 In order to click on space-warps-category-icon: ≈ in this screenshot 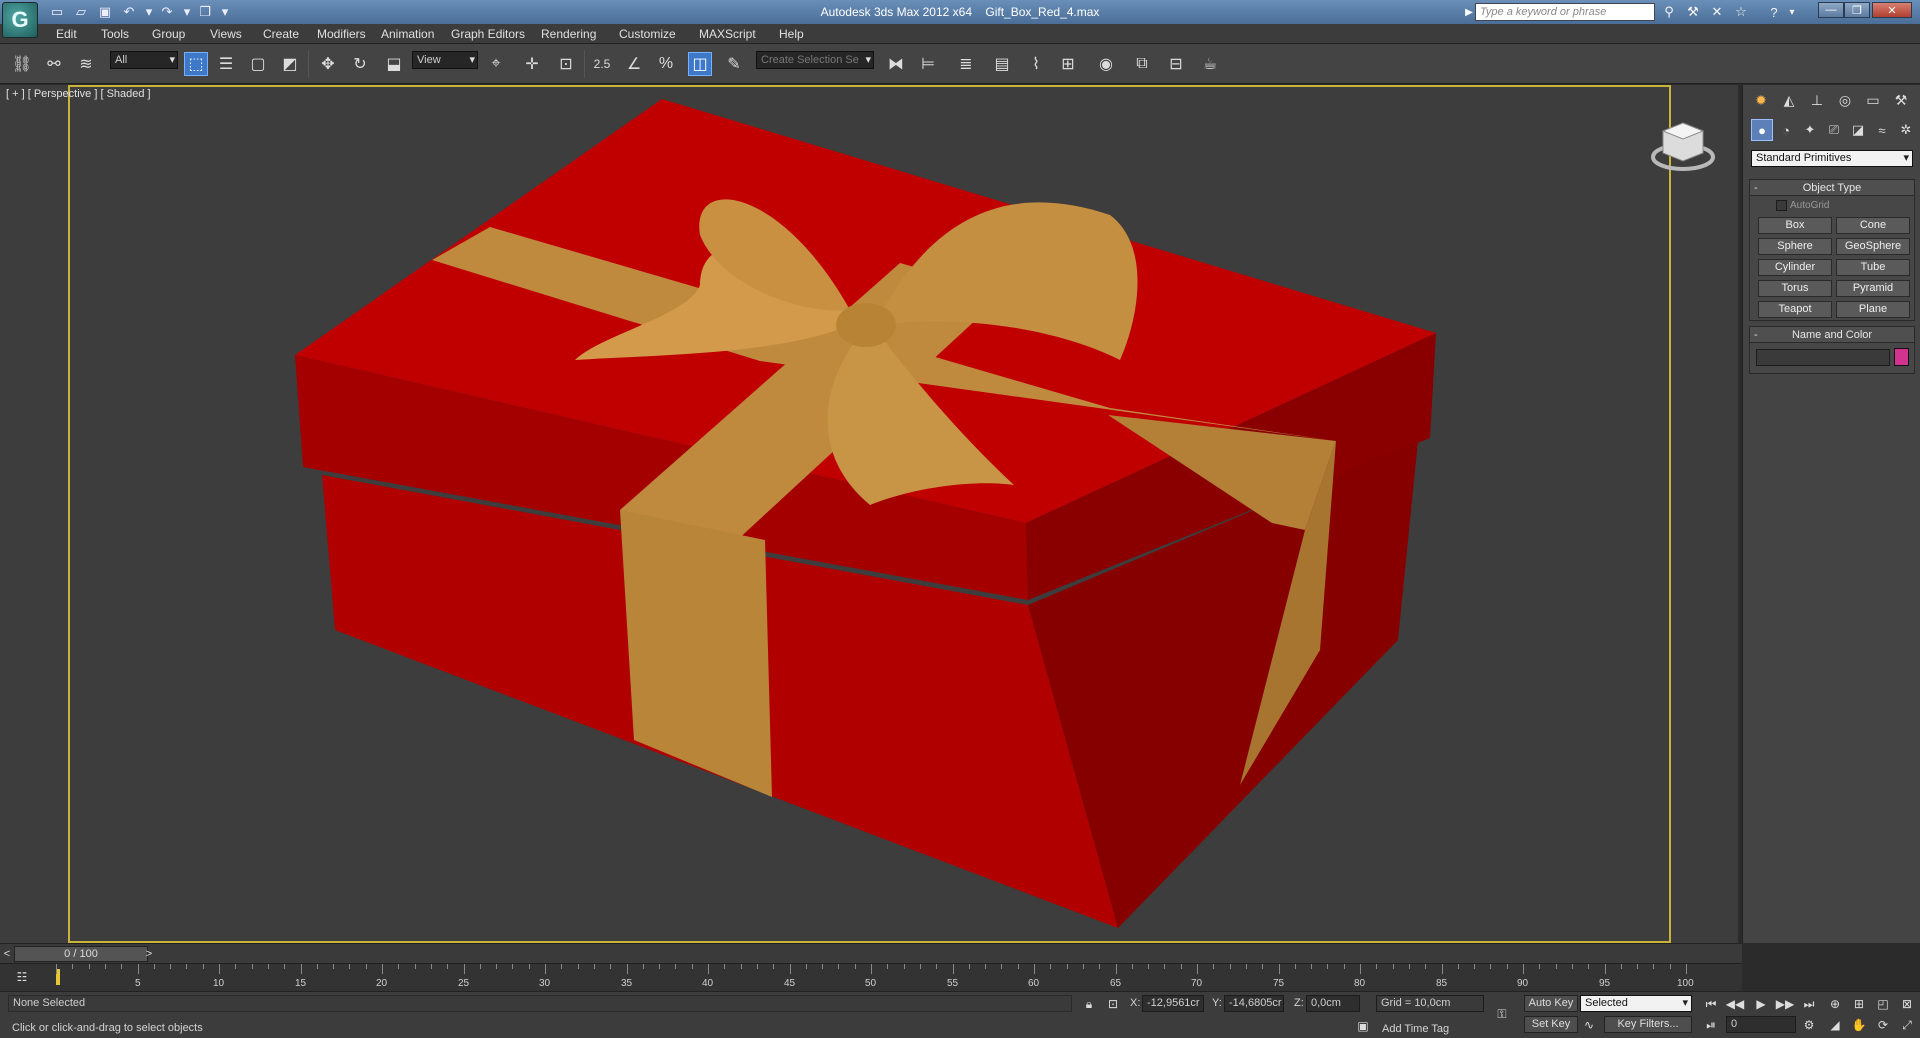, I will do `click(1882, 130)`.